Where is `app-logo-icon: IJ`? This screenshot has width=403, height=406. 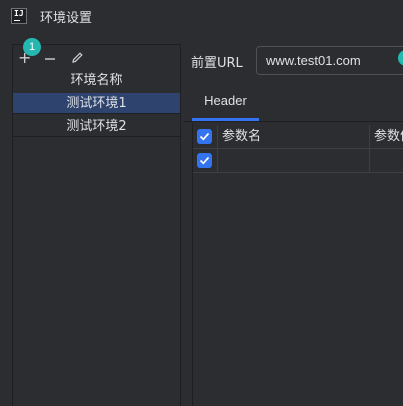
app-logo-icon: IJ is located at coordinates (19, 16).